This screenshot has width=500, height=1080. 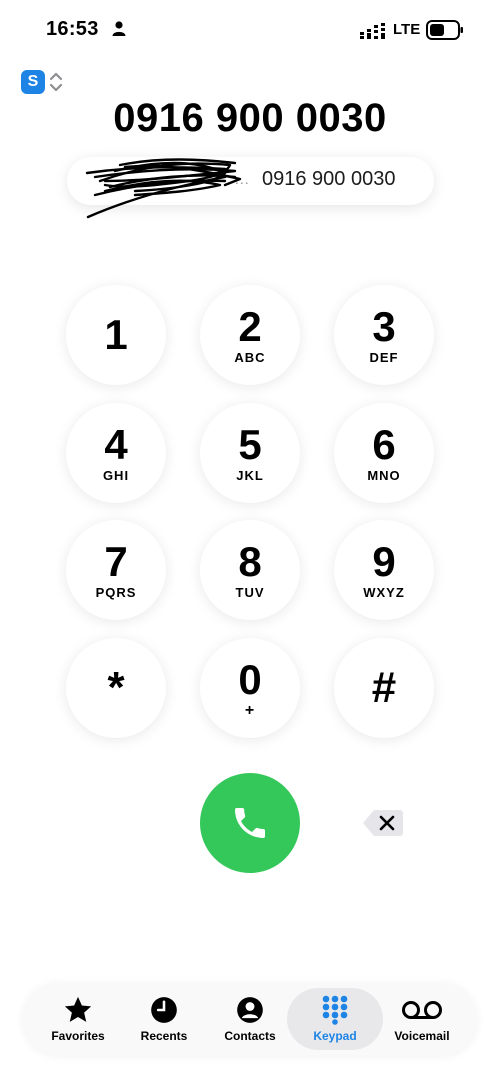 What do you see at coordinates (250, 561) in the screenshot?
I see `key-digit: 8` at bounding box center [250, 561].